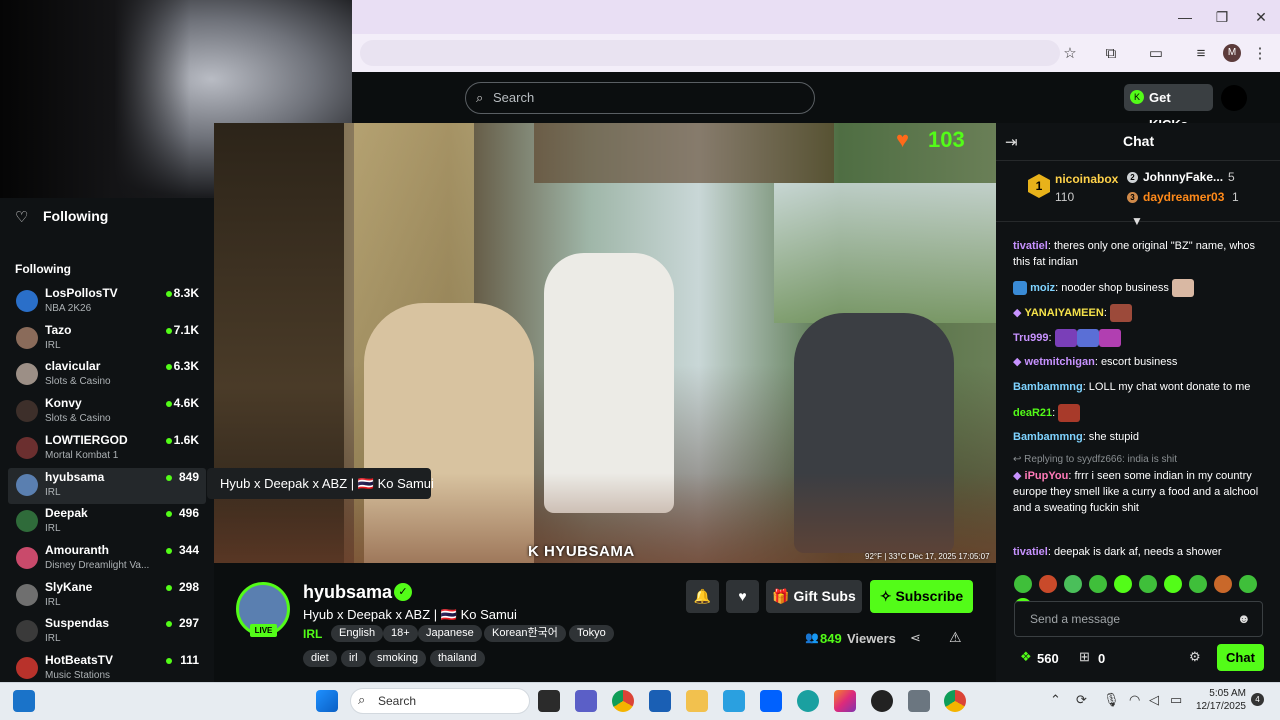 The width and height of the screenshot is (1280, 720). I want to click on clock-date: 12/17/2025, so click(1220, 706).